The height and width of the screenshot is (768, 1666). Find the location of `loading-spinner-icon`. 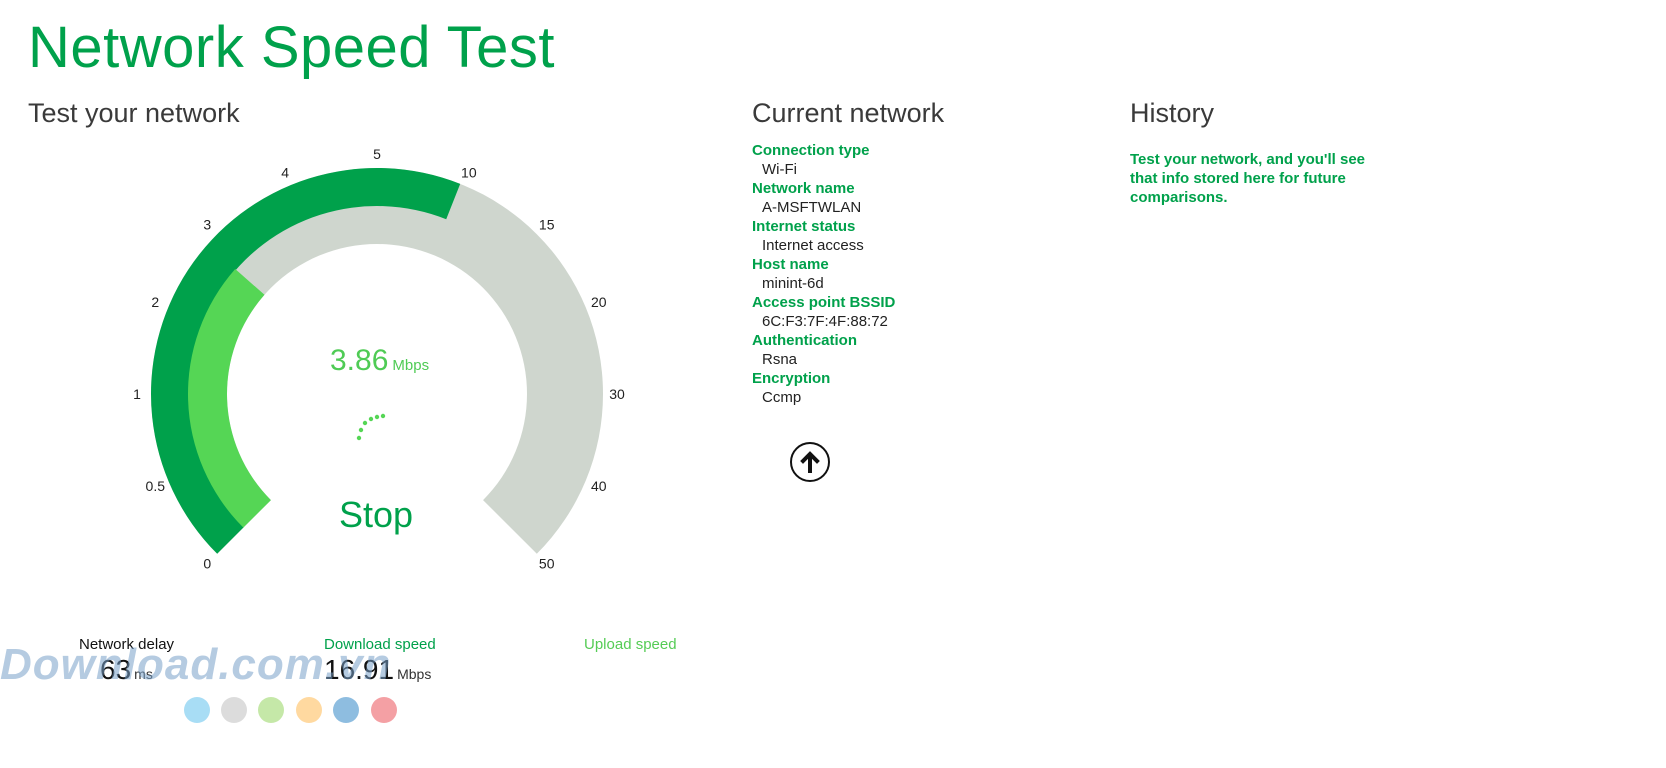

loading-spinner-icon is located at coordinates (371, 427).